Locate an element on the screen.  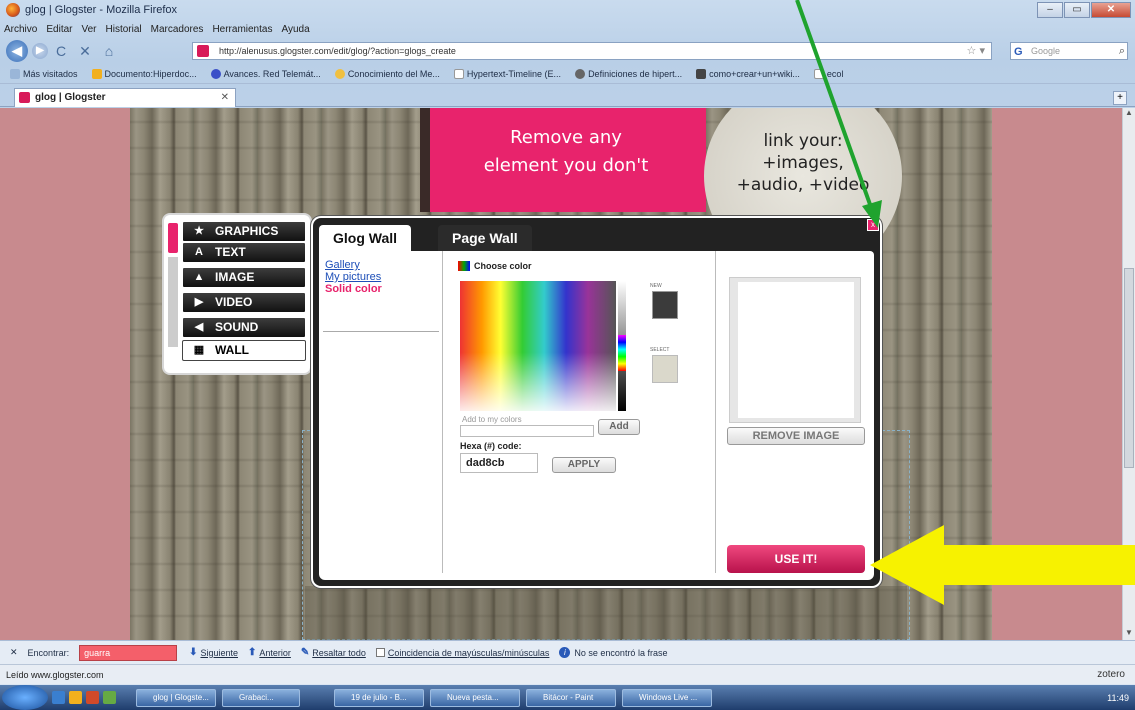
video-button: ▶ VIDEO is located at coordinates (244, 302).